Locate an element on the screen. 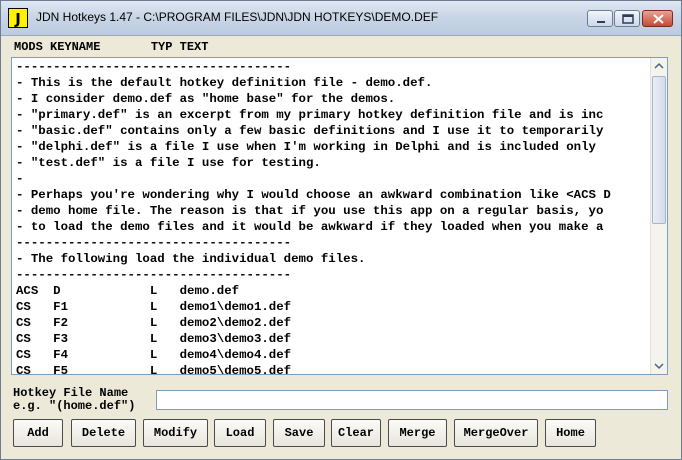 Image resolution: width=682 pixels, height=460 pixels. column-header: MODS KEYNAME TYP TEXT is located at coordinates (111, 47).